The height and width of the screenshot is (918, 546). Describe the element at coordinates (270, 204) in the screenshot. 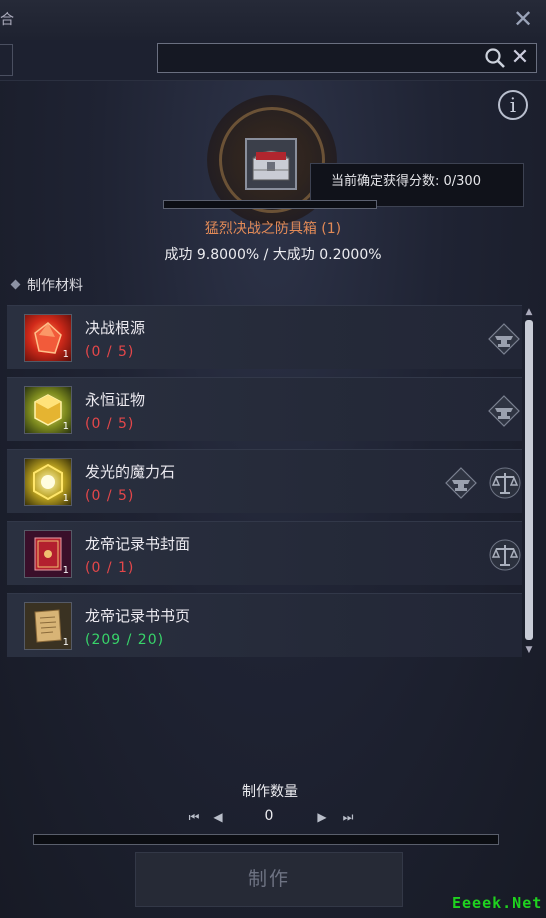

I see `craft-progress-bar` at that location.